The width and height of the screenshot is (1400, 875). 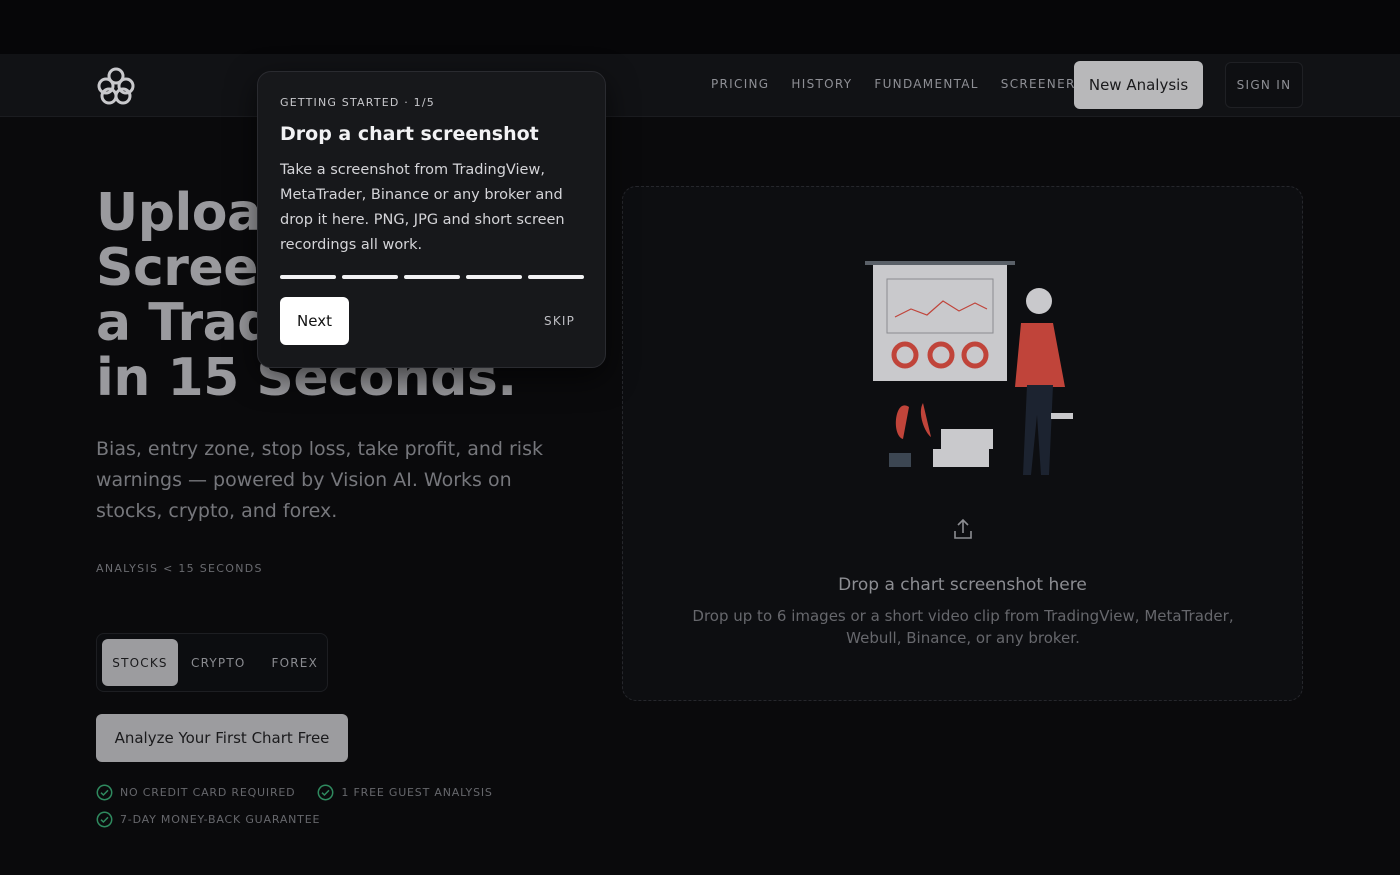 I want to click on upload-icon, so click(x=963, y=528).